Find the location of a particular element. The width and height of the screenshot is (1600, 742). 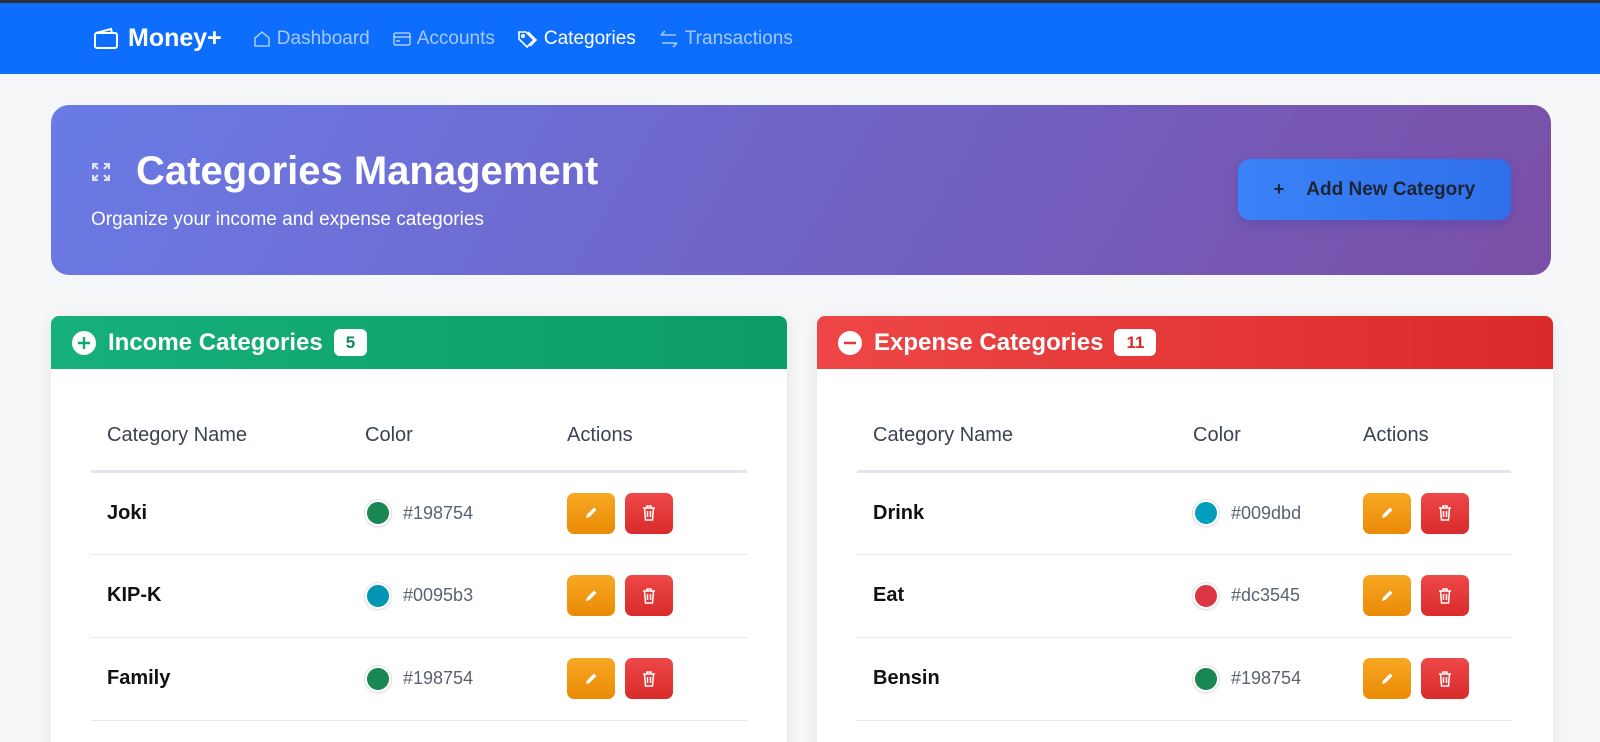

add-category-button: + Add New Category is located at coordinates (1374, 189).